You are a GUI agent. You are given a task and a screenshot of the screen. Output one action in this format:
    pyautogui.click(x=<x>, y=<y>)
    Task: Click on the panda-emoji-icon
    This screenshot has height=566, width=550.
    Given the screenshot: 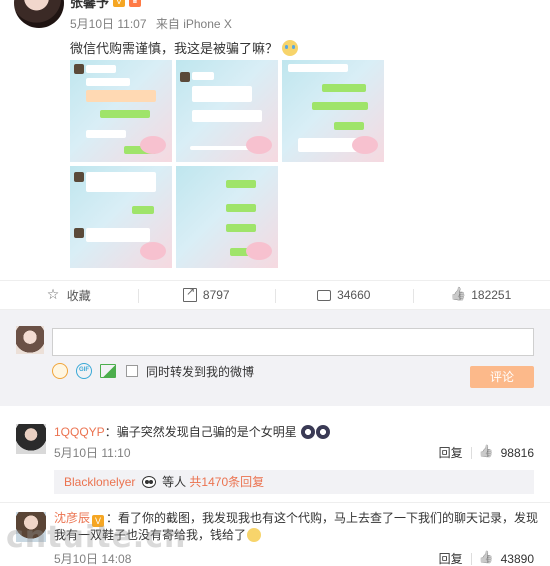 What is the action you would take?
    pyautogui.click(x=148, y=482)
    